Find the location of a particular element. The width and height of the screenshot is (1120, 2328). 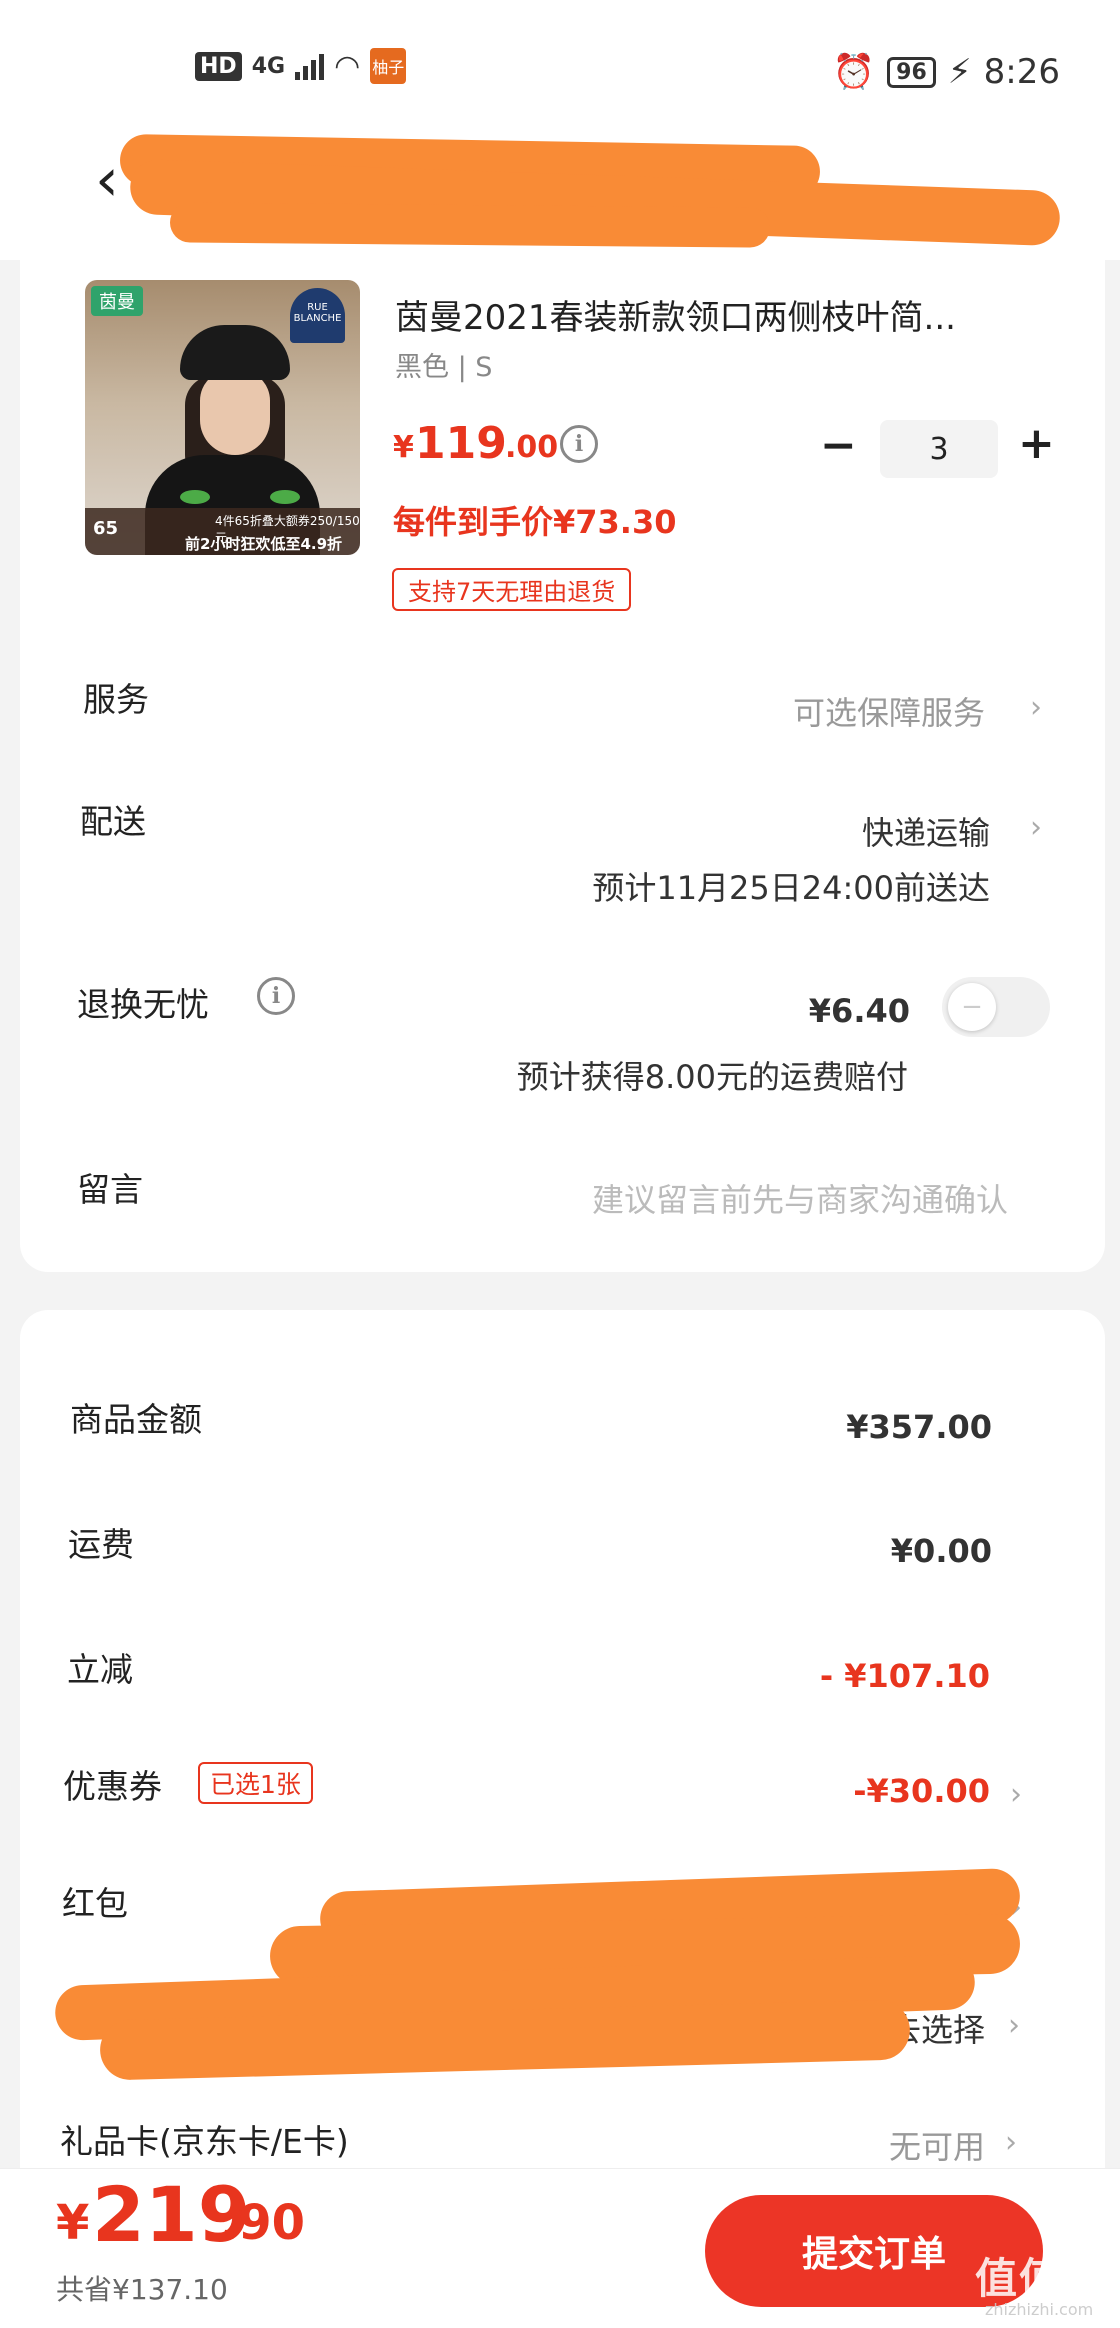

clock: 8:26 is located at coordinates (1021, 72).